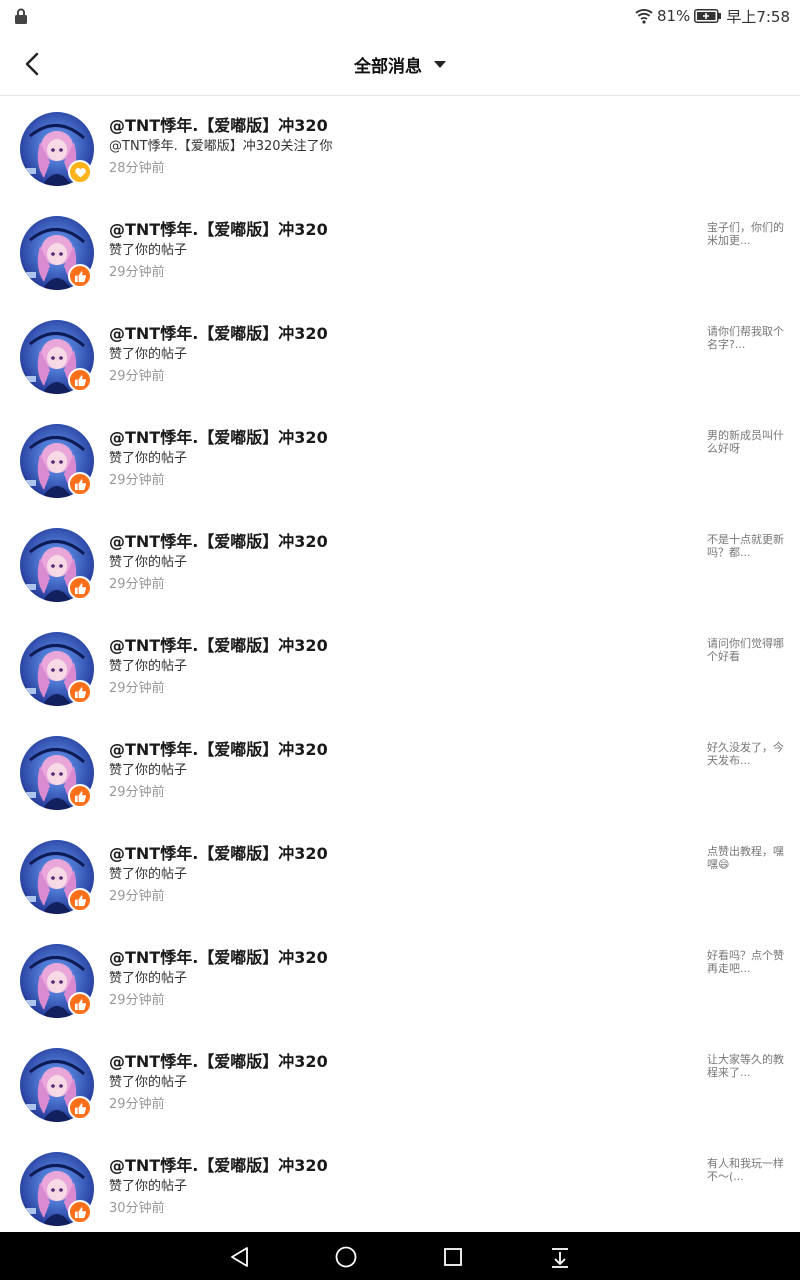 This screenshot has height=1280, width=800. I want to click on message-item: @TNT悸年.【爱嘟版】冲320 赞了你的帖子 29分钟前 请问你们觉得哪个好看, so click(400, 668).